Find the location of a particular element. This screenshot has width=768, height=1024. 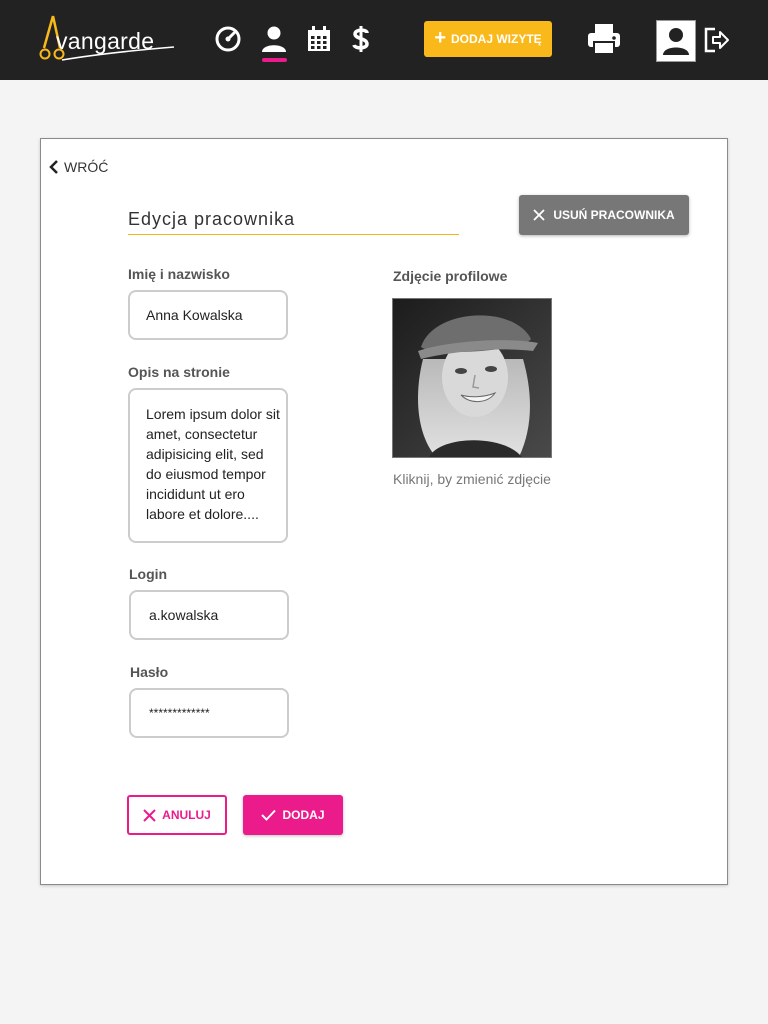

logout-button is located at coordinates (717, 40).